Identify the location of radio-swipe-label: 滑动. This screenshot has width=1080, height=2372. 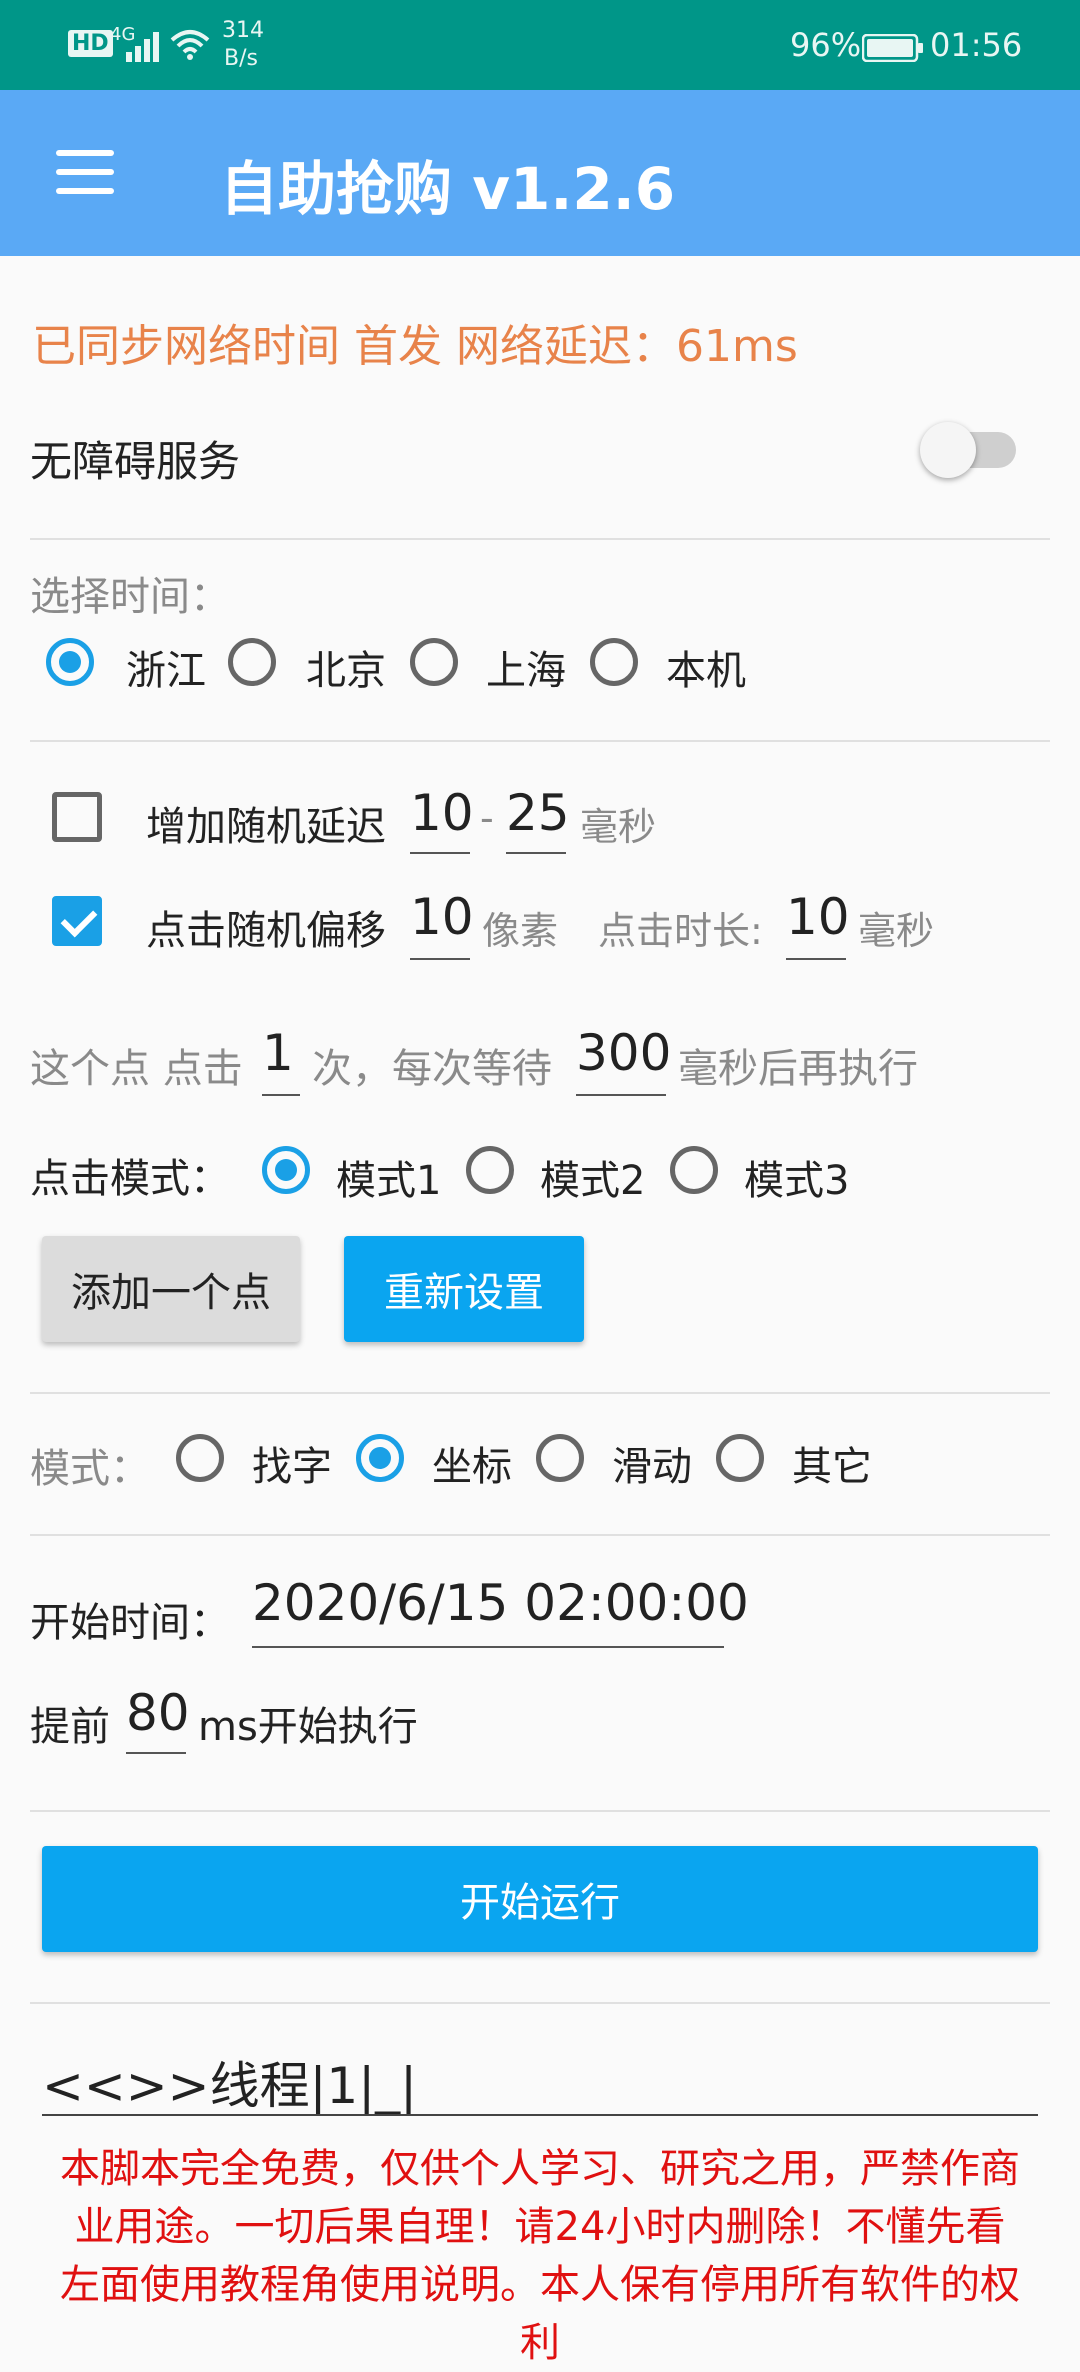
(652, 1467).